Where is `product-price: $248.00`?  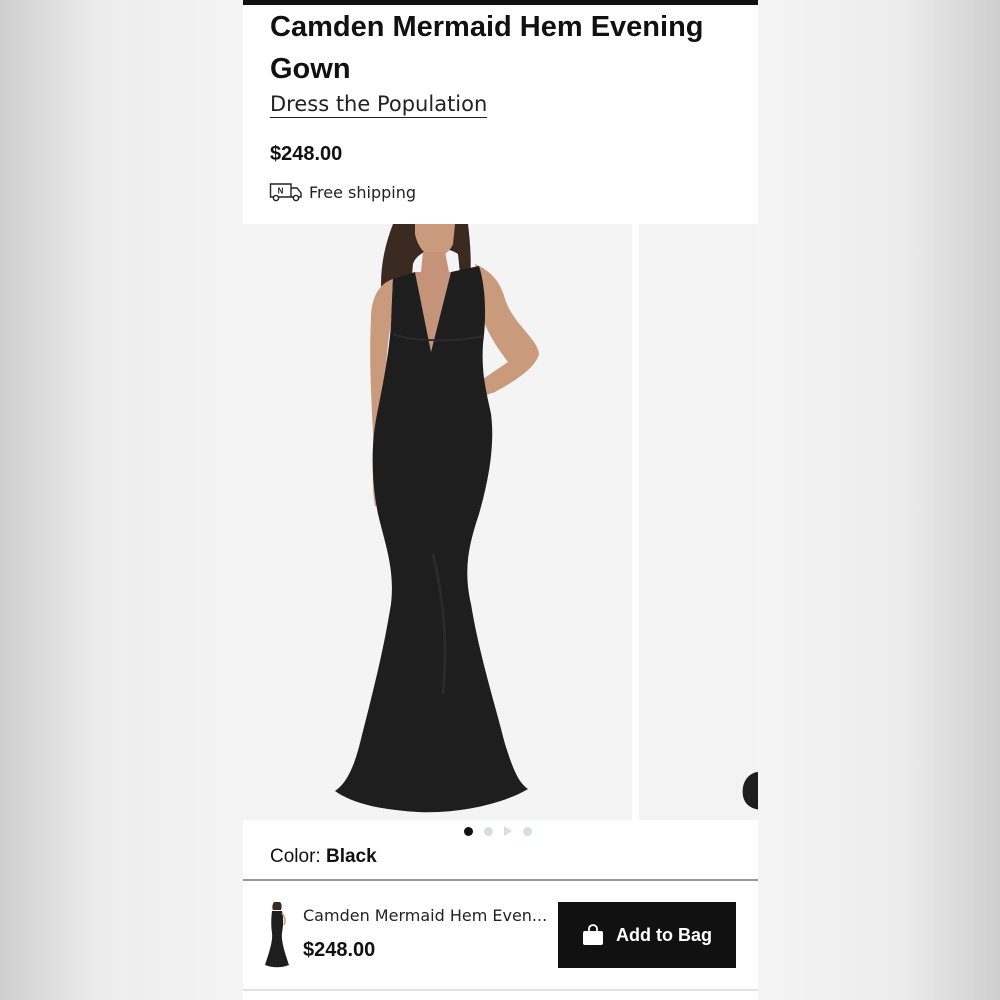
product-price: $248.00 is located at coordinates (306, 154).